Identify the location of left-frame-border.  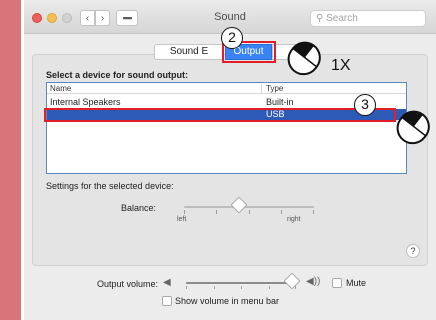
(10, 160).